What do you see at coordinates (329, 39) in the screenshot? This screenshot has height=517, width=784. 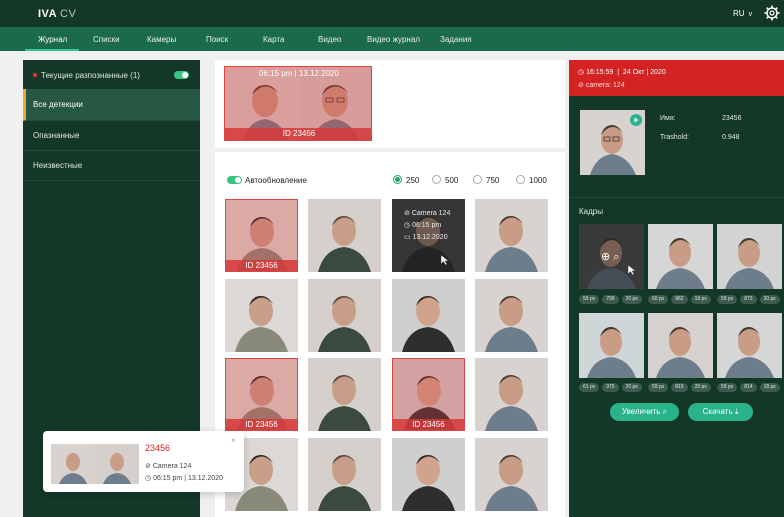 I see `tab-video: Видео` at bounding box center [329, 39].